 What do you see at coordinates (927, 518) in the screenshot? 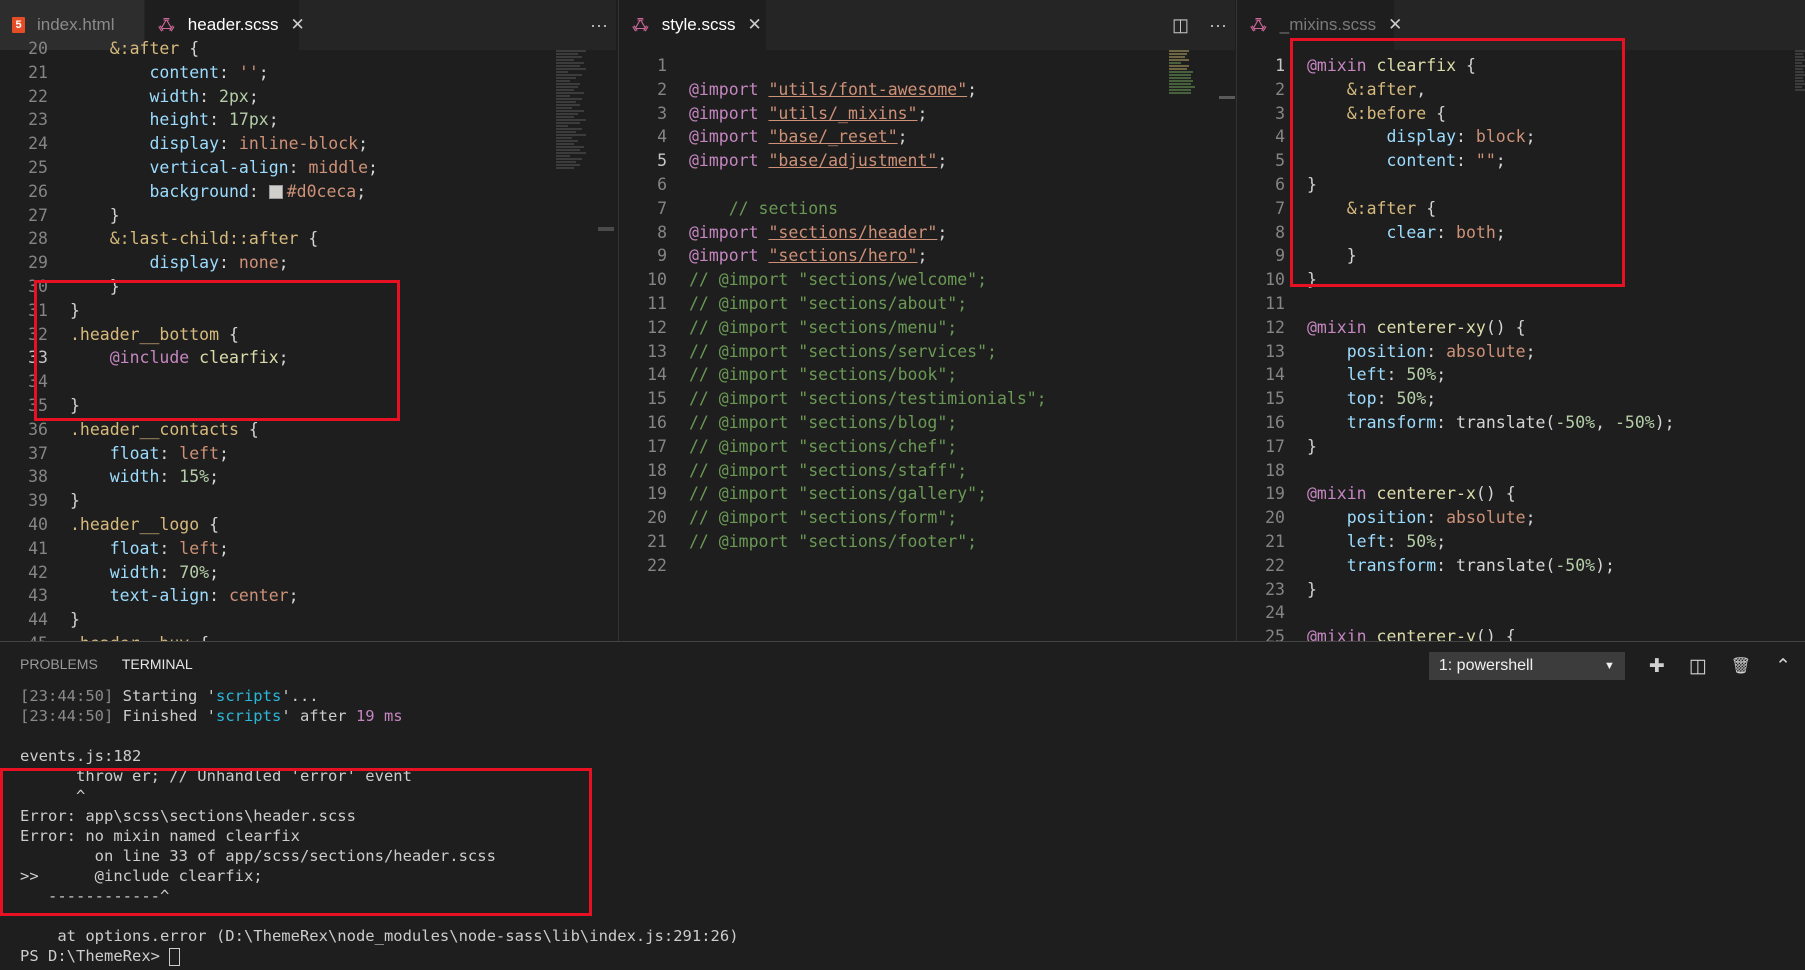
I see `code-line: 20 // @import "sections/form";` at bounding box center [927, 518].